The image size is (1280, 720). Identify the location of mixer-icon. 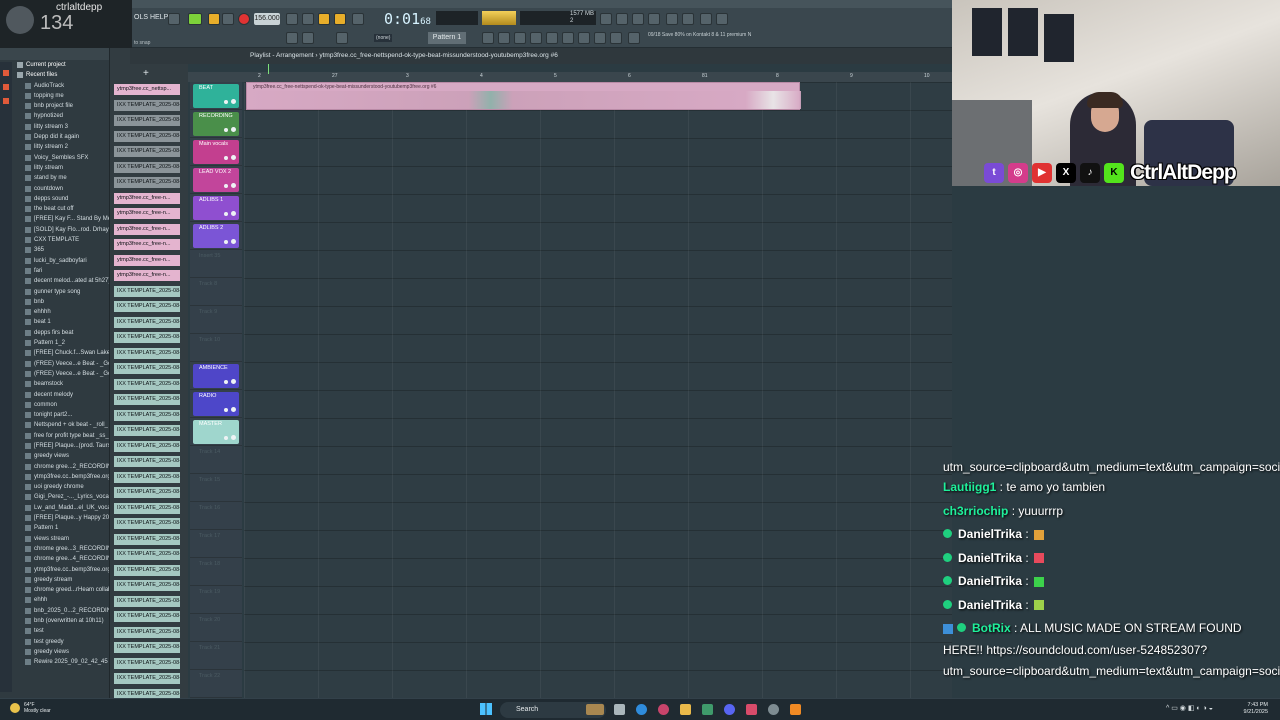
(536, 38).